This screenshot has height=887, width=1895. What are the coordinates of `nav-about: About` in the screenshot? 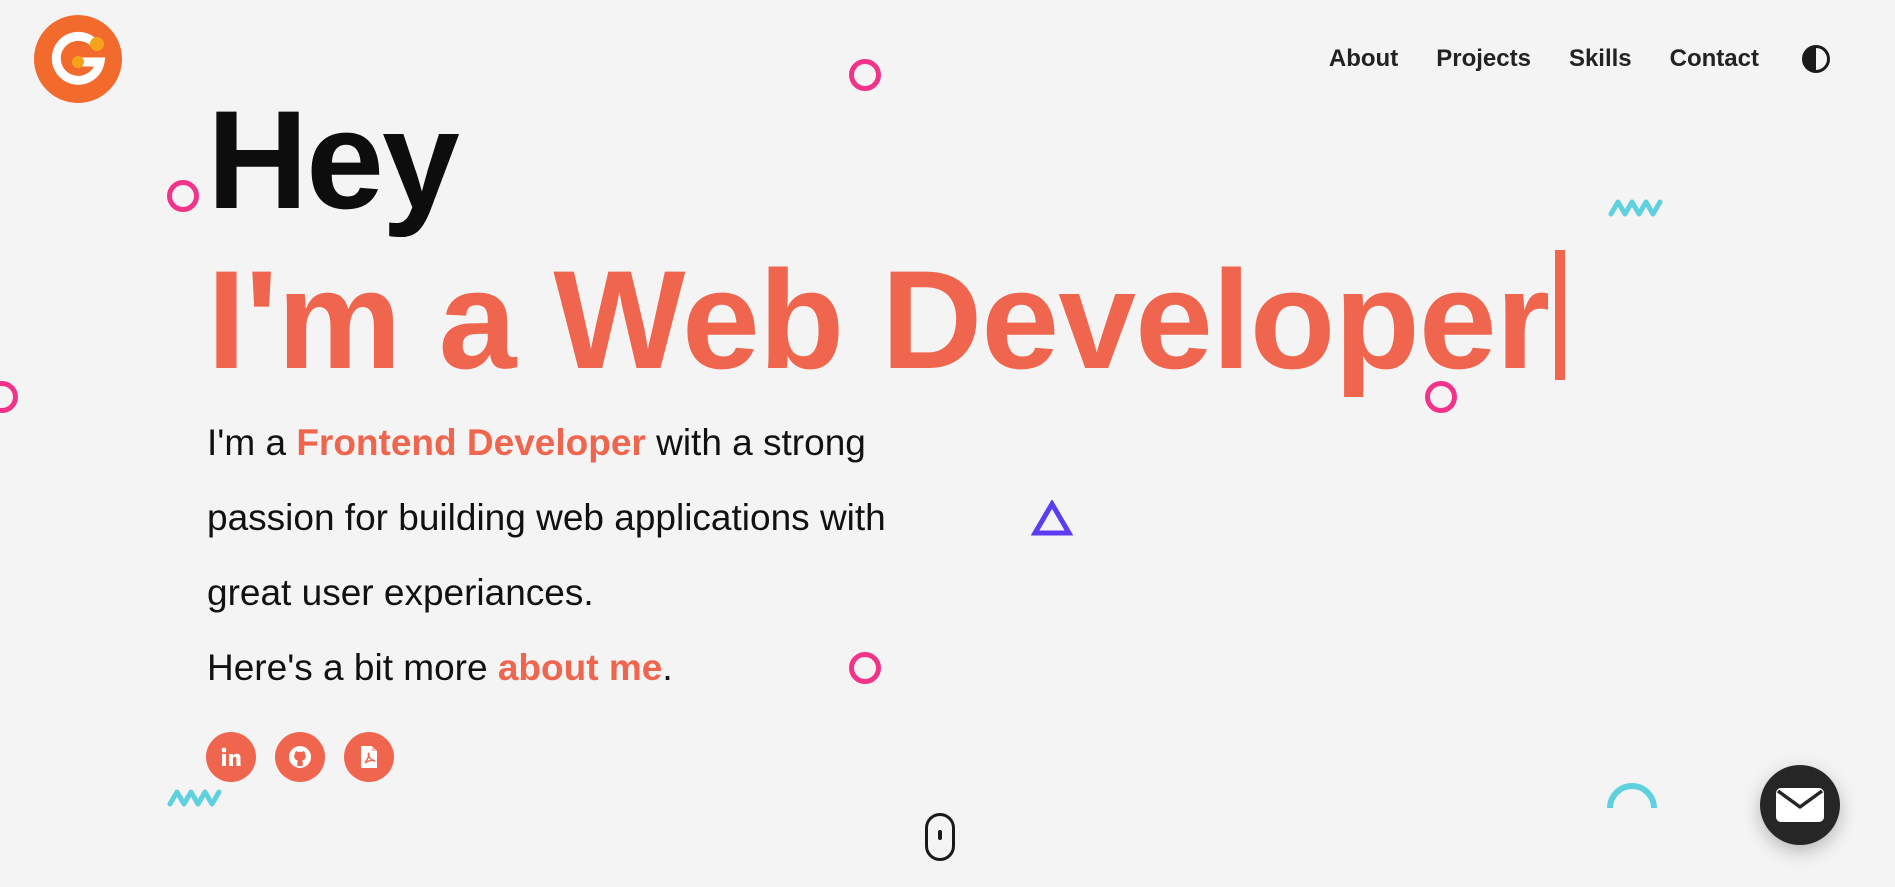 It's located at (1363, 59).